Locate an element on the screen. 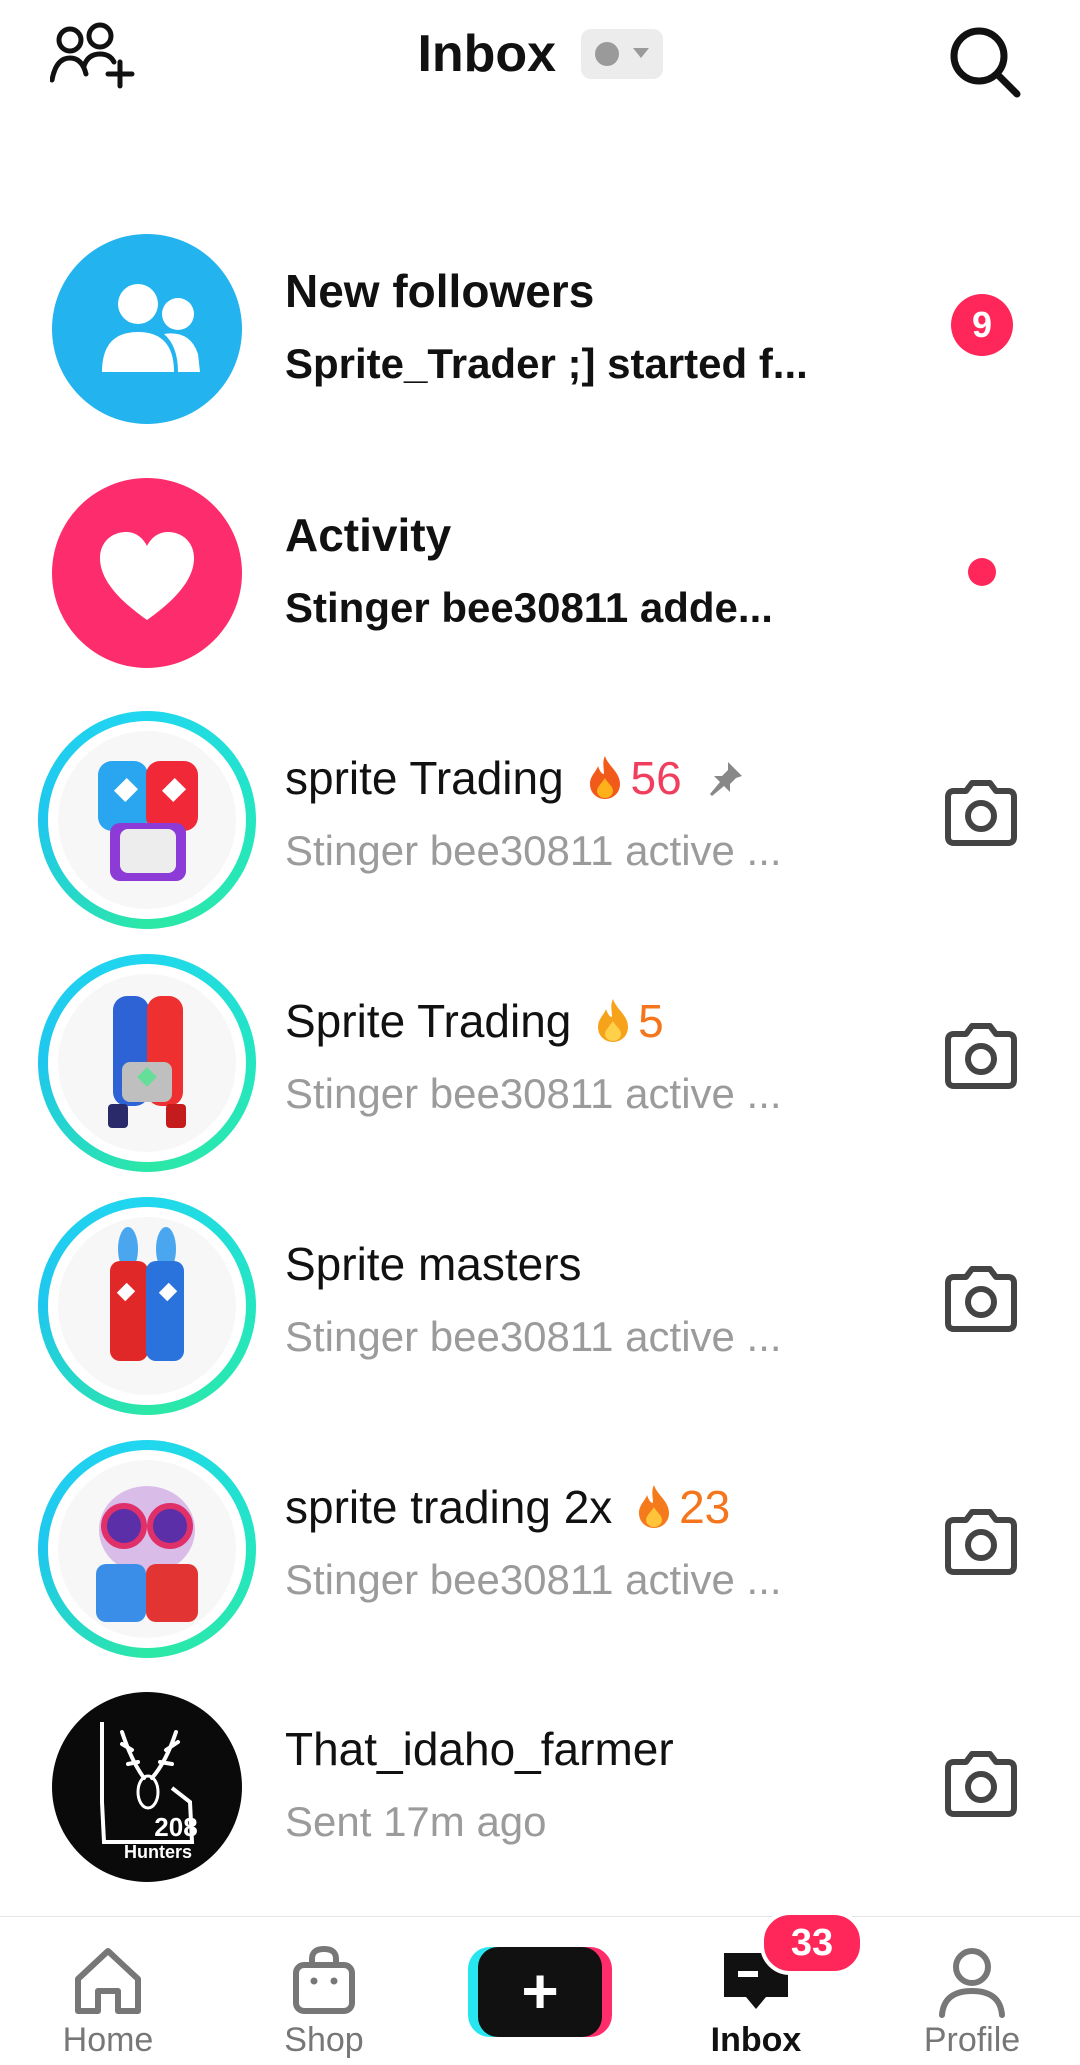 Image resolution: width=1080 pixels, height=2065 pixels. streak: 56 is located at coordinates (634, 778).